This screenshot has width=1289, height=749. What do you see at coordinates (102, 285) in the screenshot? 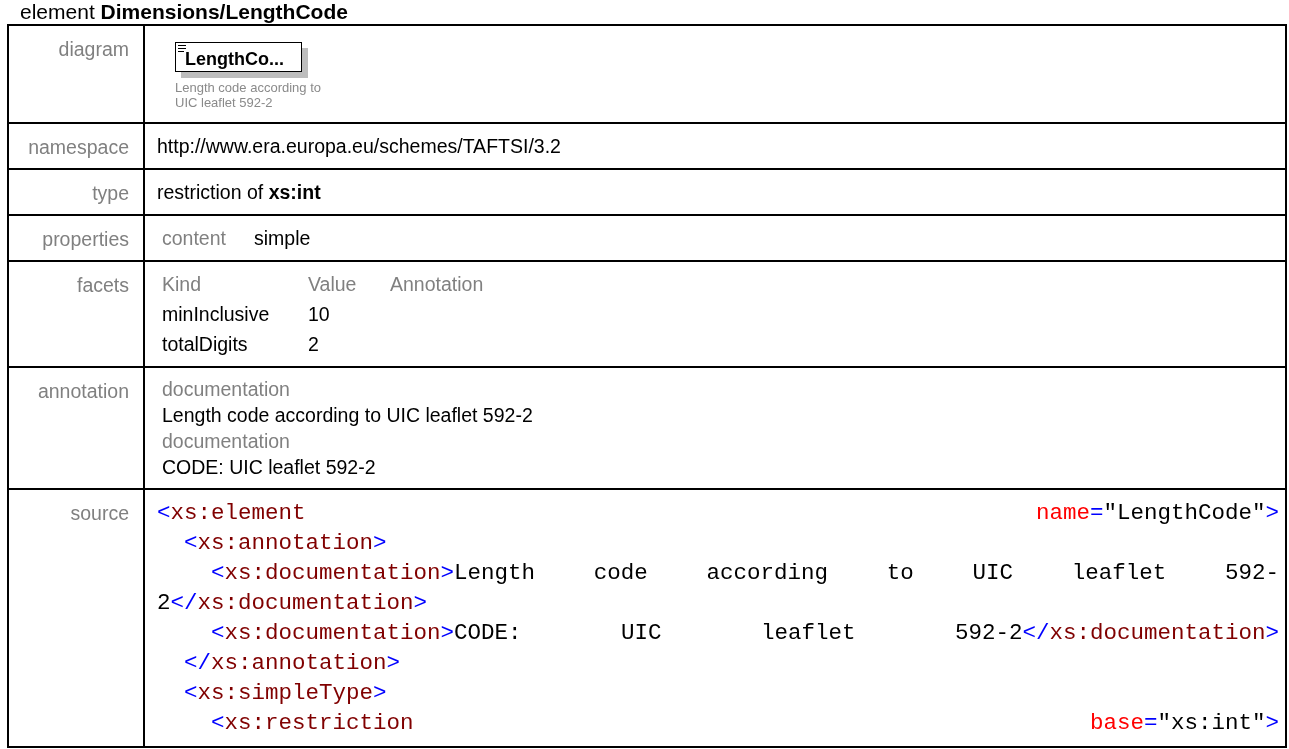
I see `row-label: facets` at bounding box center [102, 285].